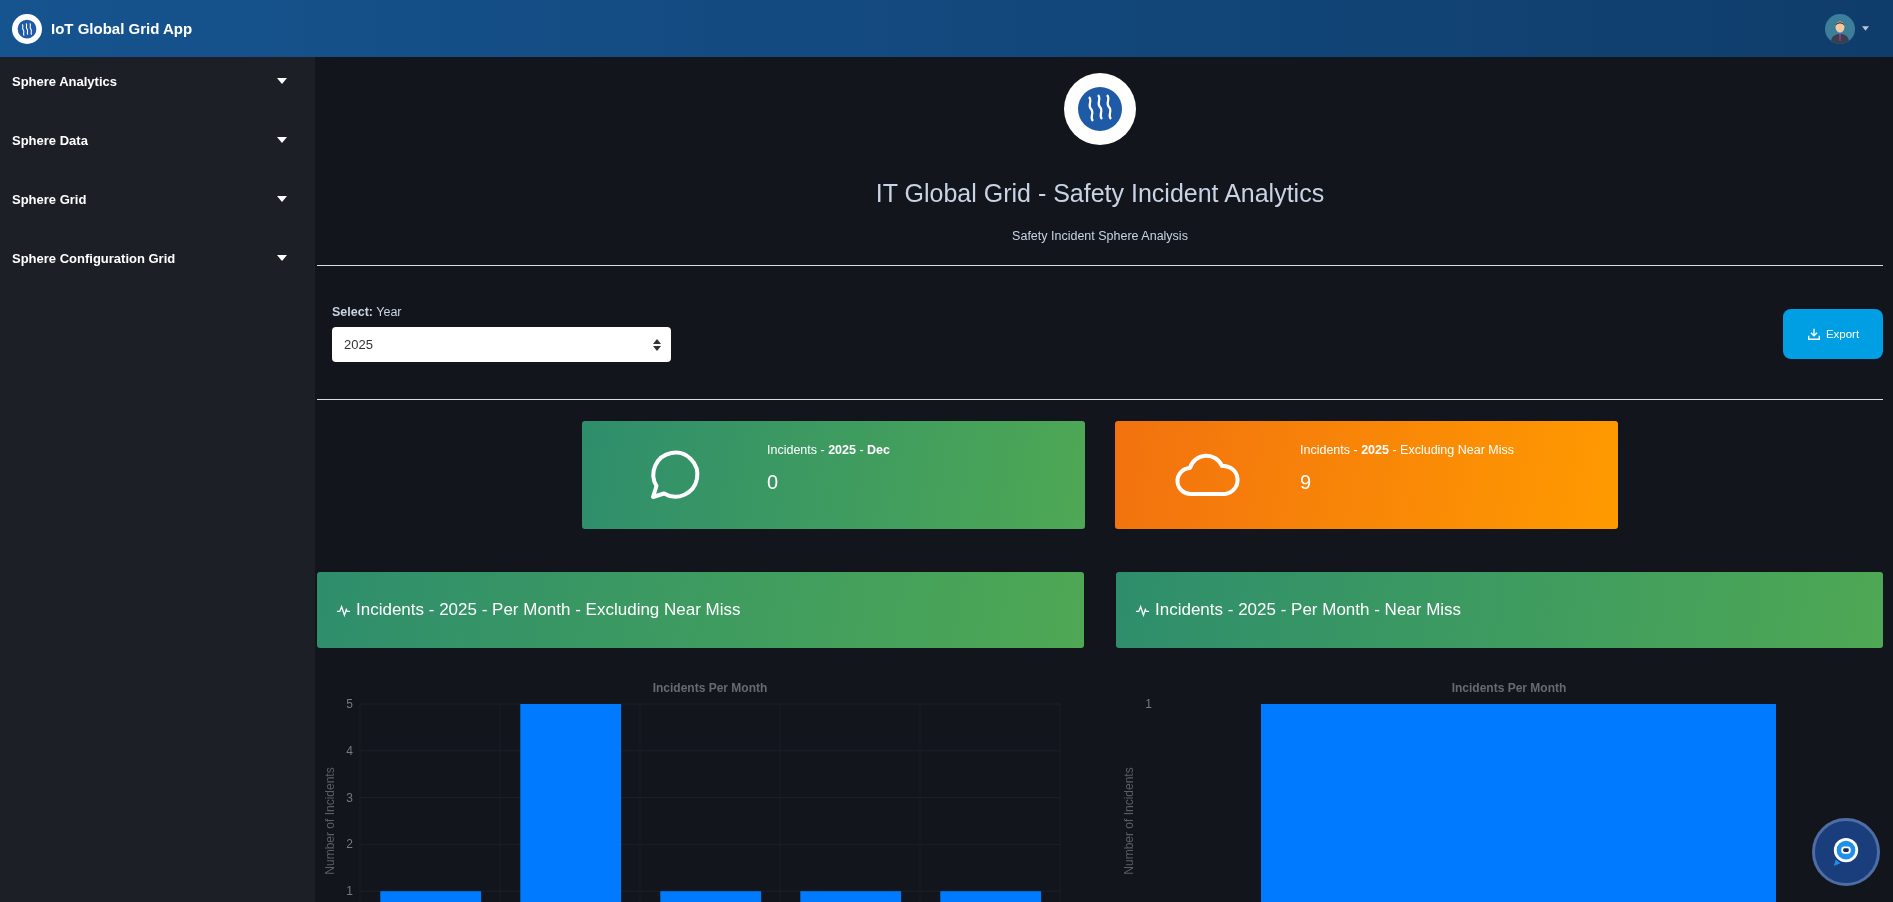 This screenshot has width=1893, height=902. Describe the element at coordinates (1100, 193) in the screenshot. I see `page-title: IT Global Grid - Safety Incident Analytics` at that location.